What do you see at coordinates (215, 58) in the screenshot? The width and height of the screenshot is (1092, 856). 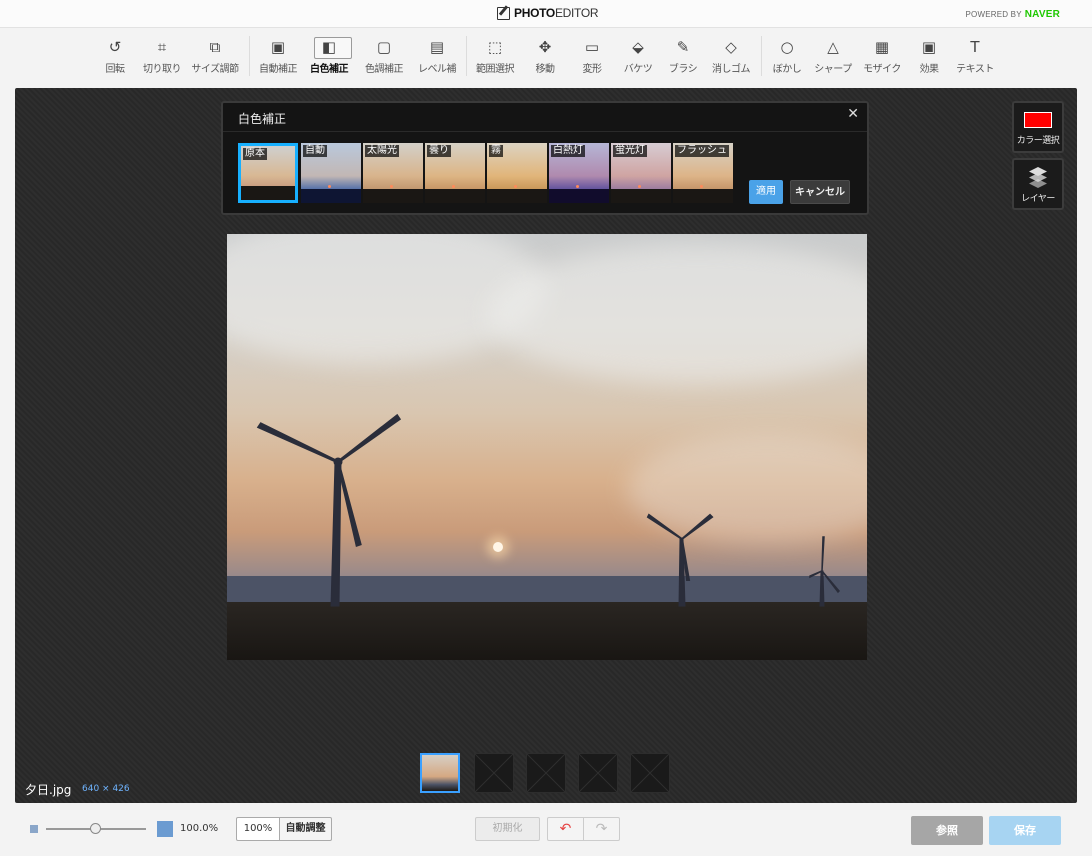 I see `tool-resize: ⧉ サイズ調節` at bounding box center [215, 58].